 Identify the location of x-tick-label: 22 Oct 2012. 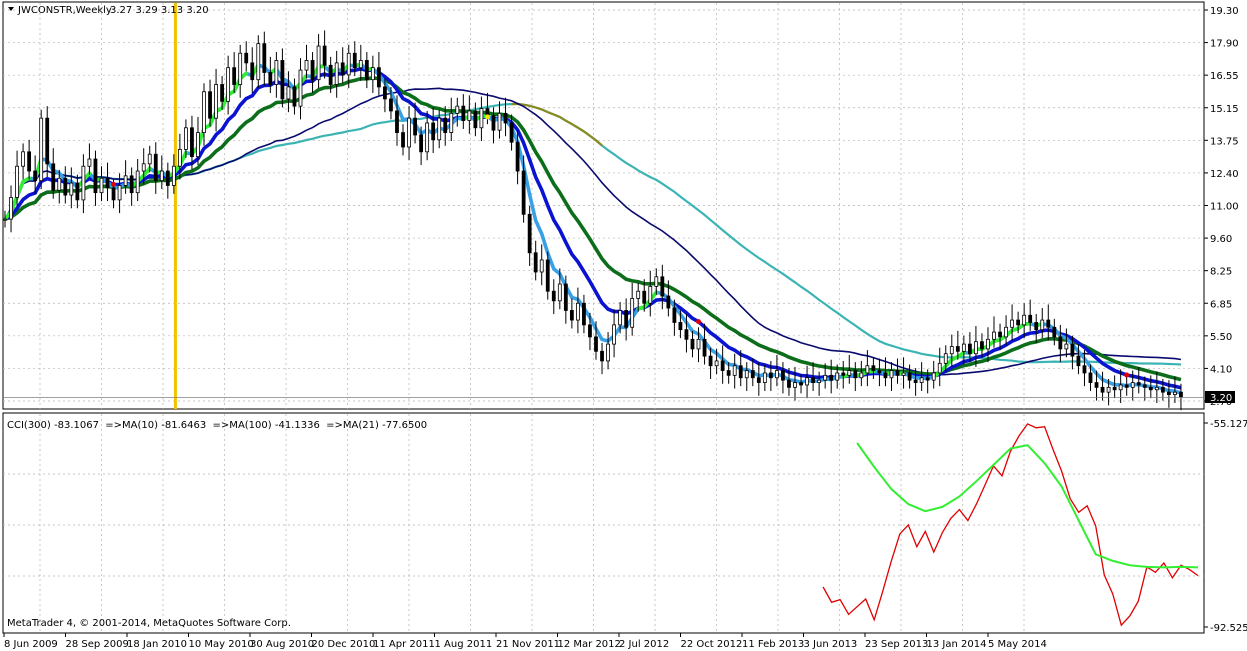
(712, 644).